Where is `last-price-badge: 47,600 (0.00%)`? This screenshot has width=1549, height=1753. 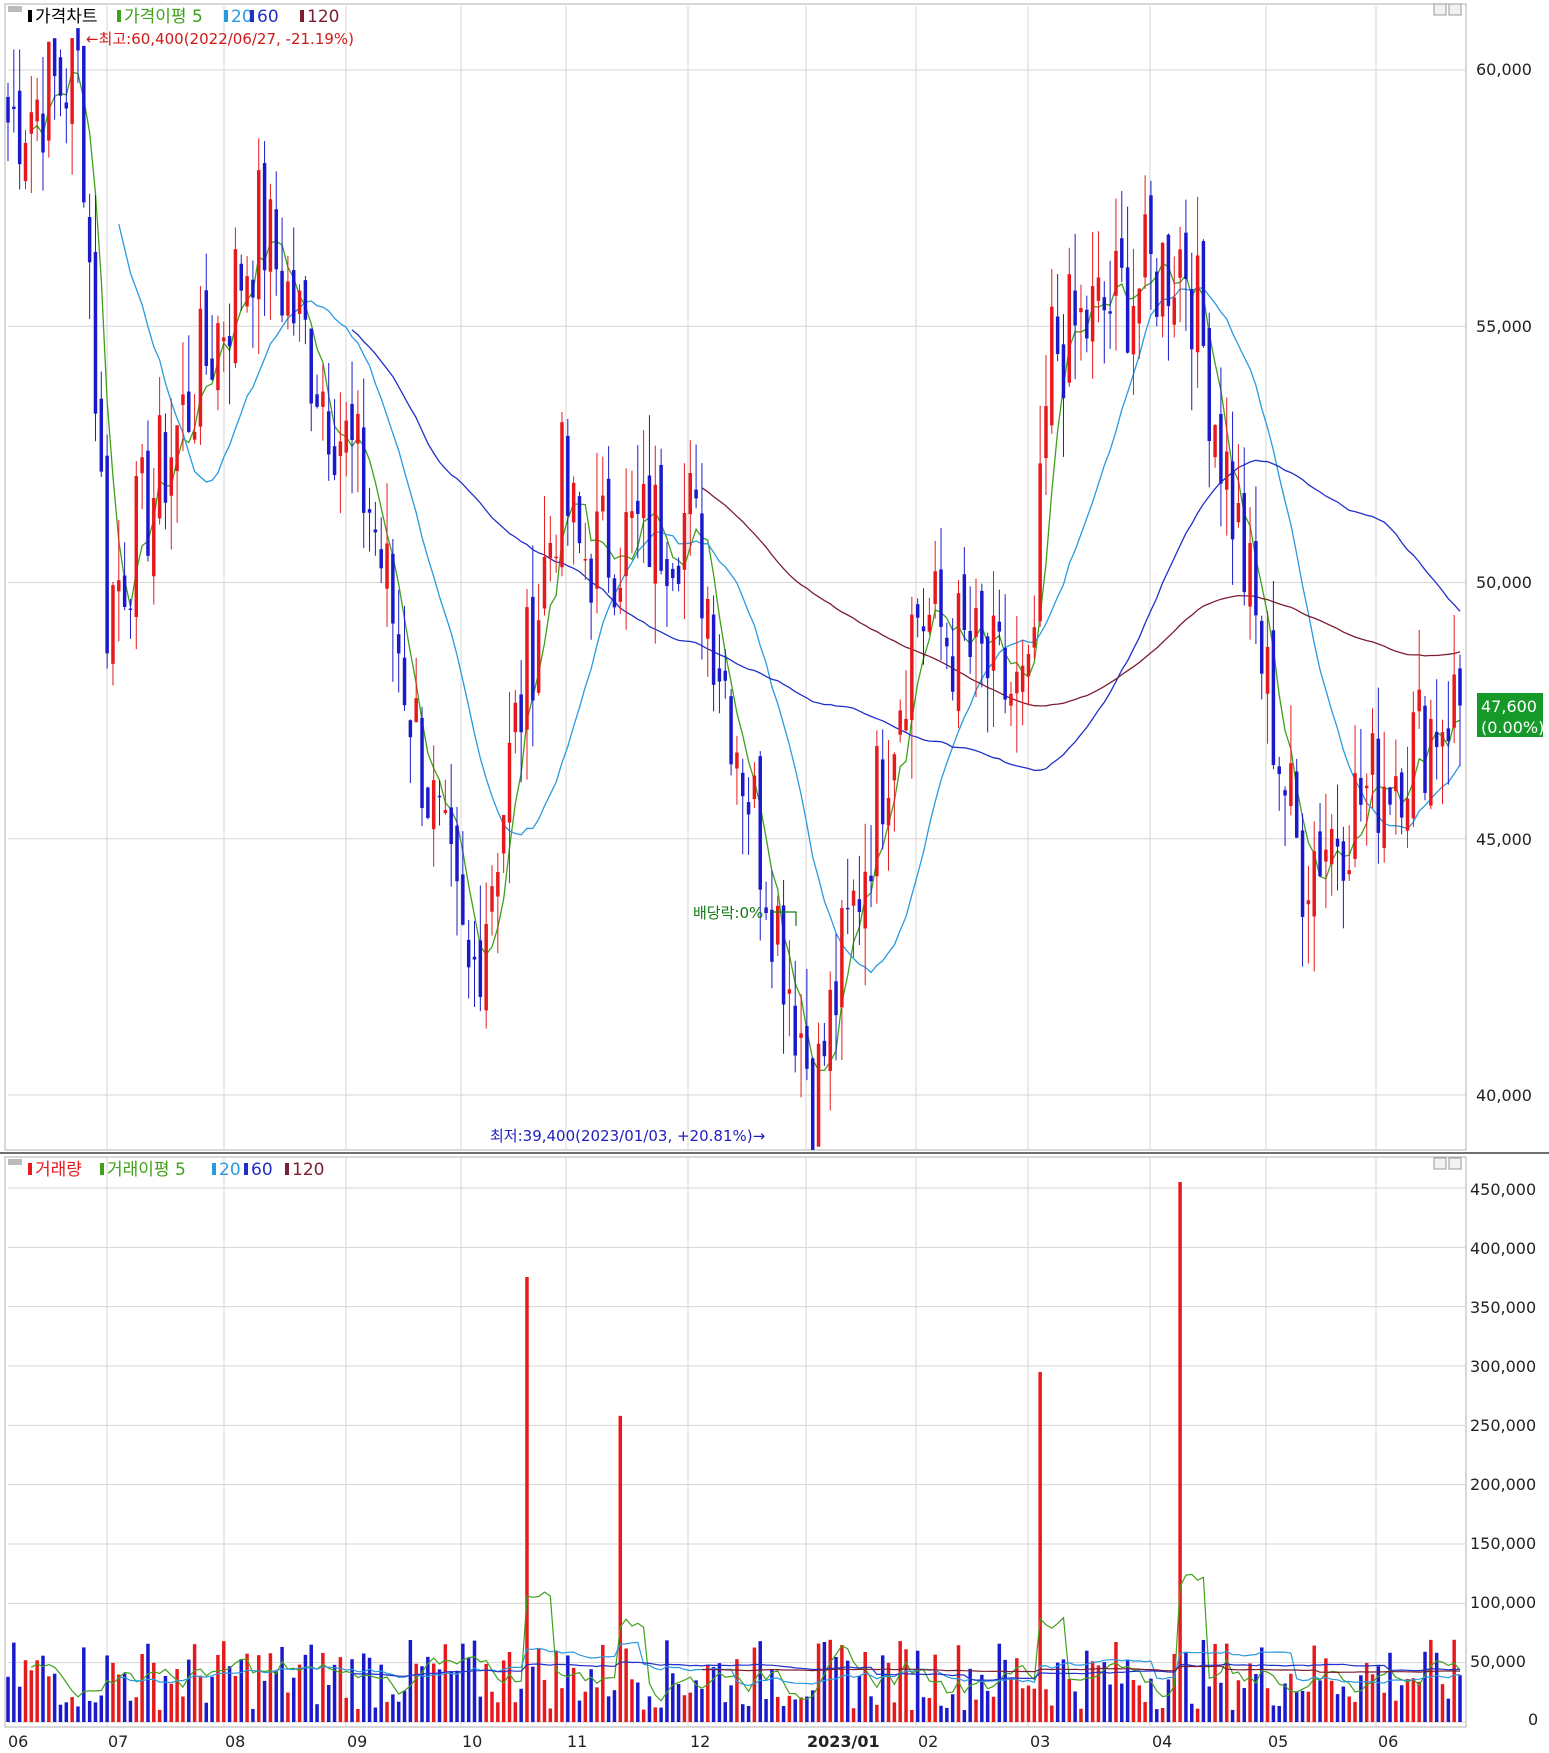
last-price-badge: 47,600 (0.00%) is located at coordinates (1510, 715).